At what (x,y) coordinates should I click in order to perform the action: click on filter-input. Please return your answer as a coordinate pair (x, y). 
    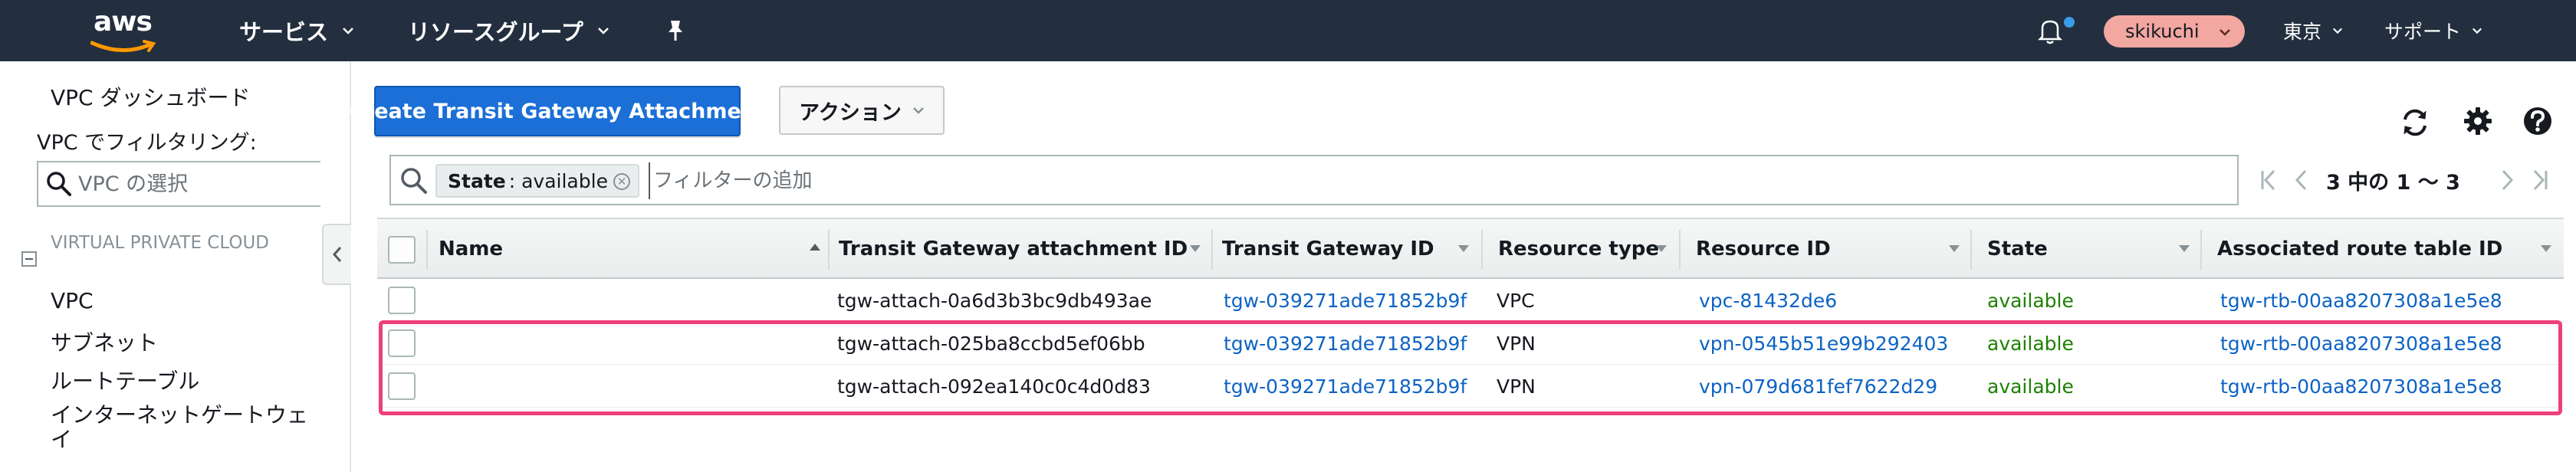
    Looking at the image, I should click on (1377, 180).